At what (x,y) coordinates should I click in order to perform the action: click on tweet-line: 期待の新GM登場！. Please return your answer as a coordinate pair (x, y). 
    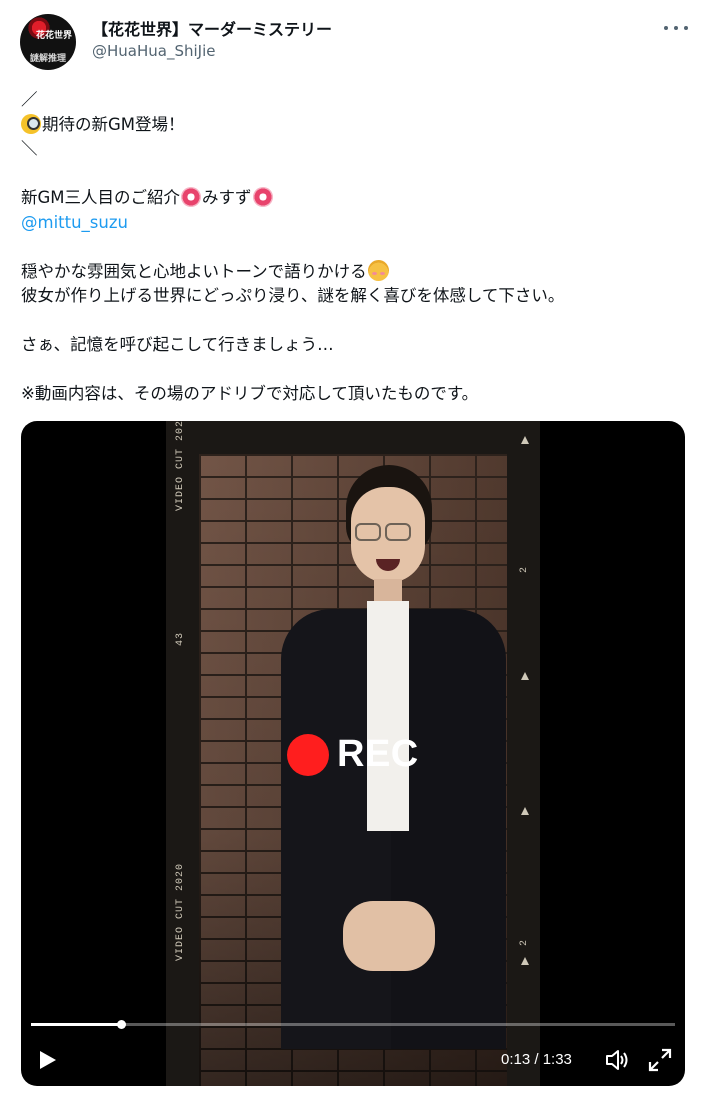
    Looking at the image, I should click on (353, 125).